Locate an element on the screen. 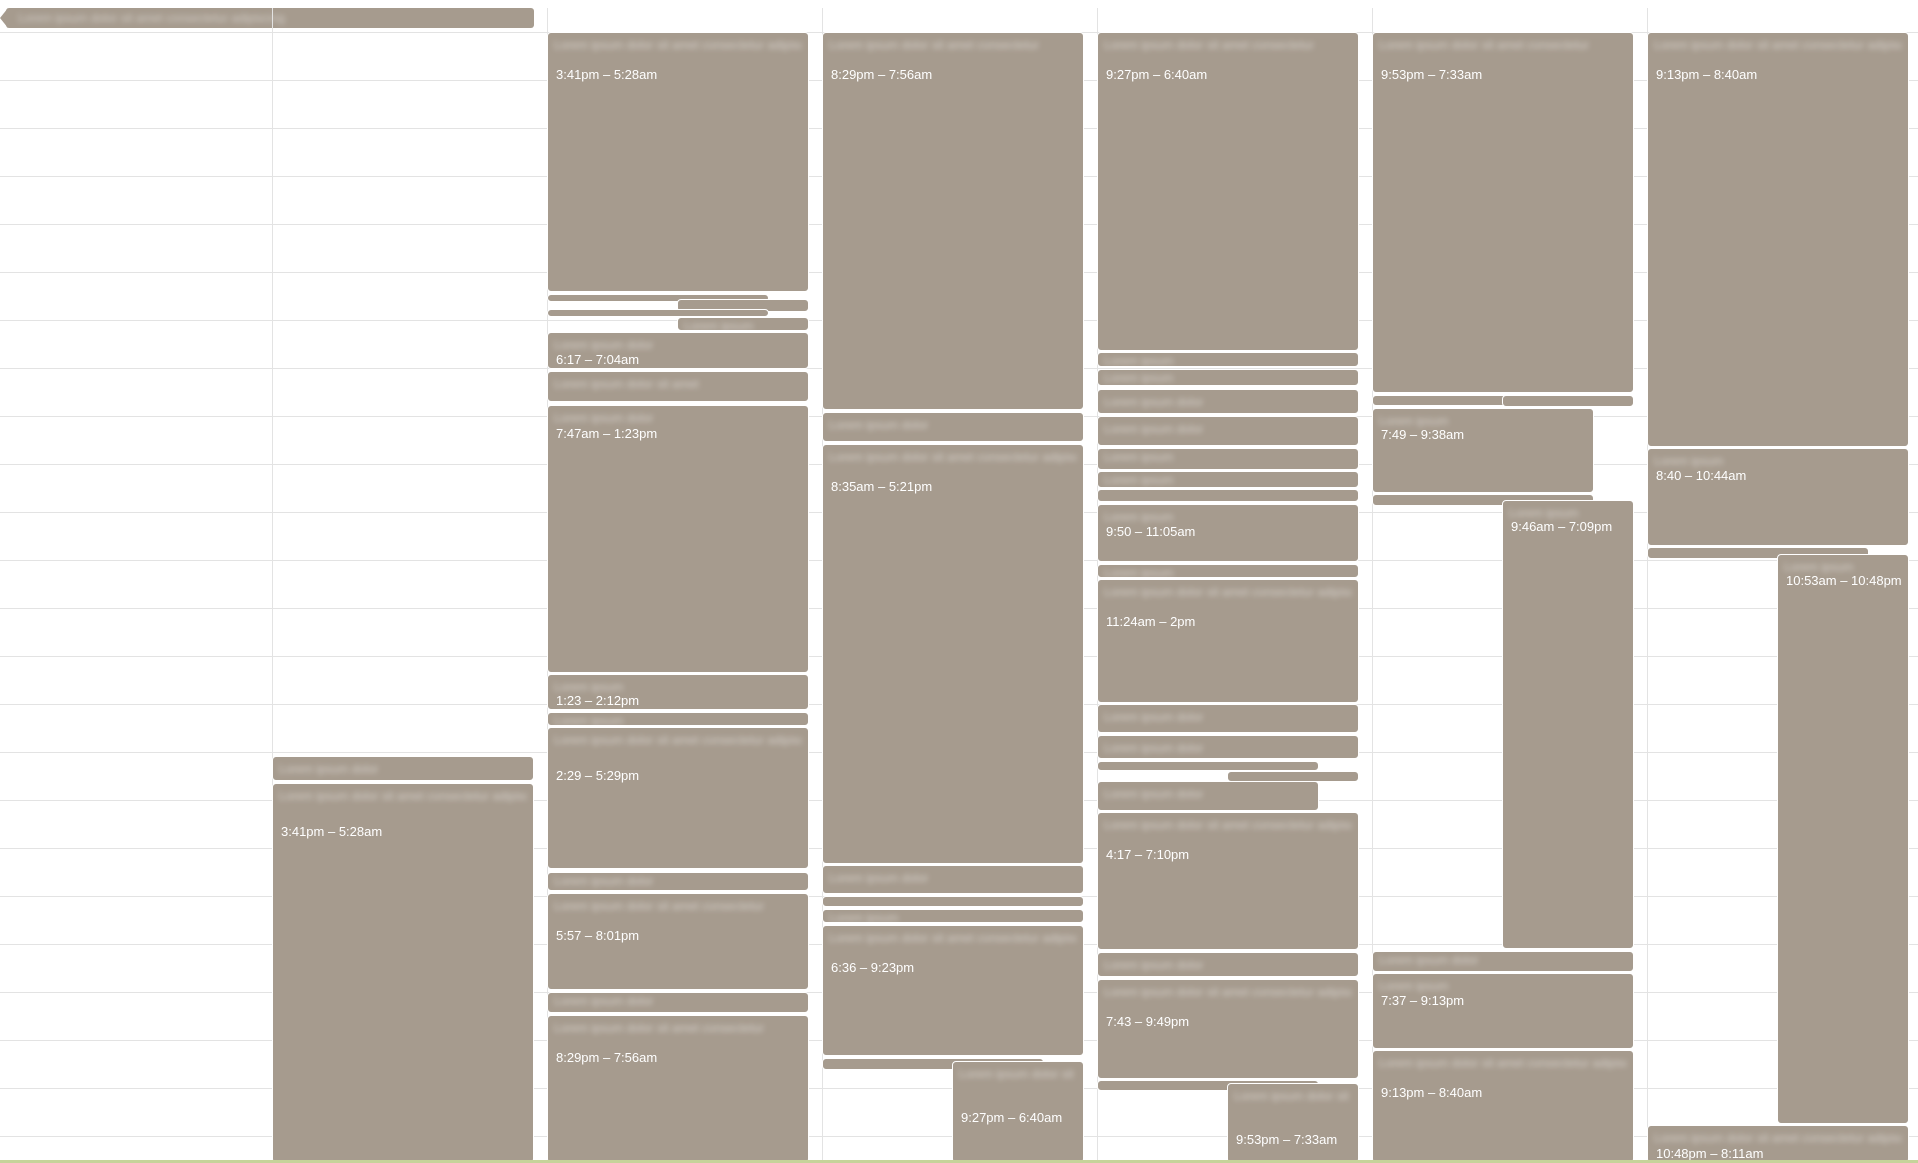 This screenshot has height=1163, width=1918. event-time: 8:35am – 5:21pm is located at coordinates (882, 486).